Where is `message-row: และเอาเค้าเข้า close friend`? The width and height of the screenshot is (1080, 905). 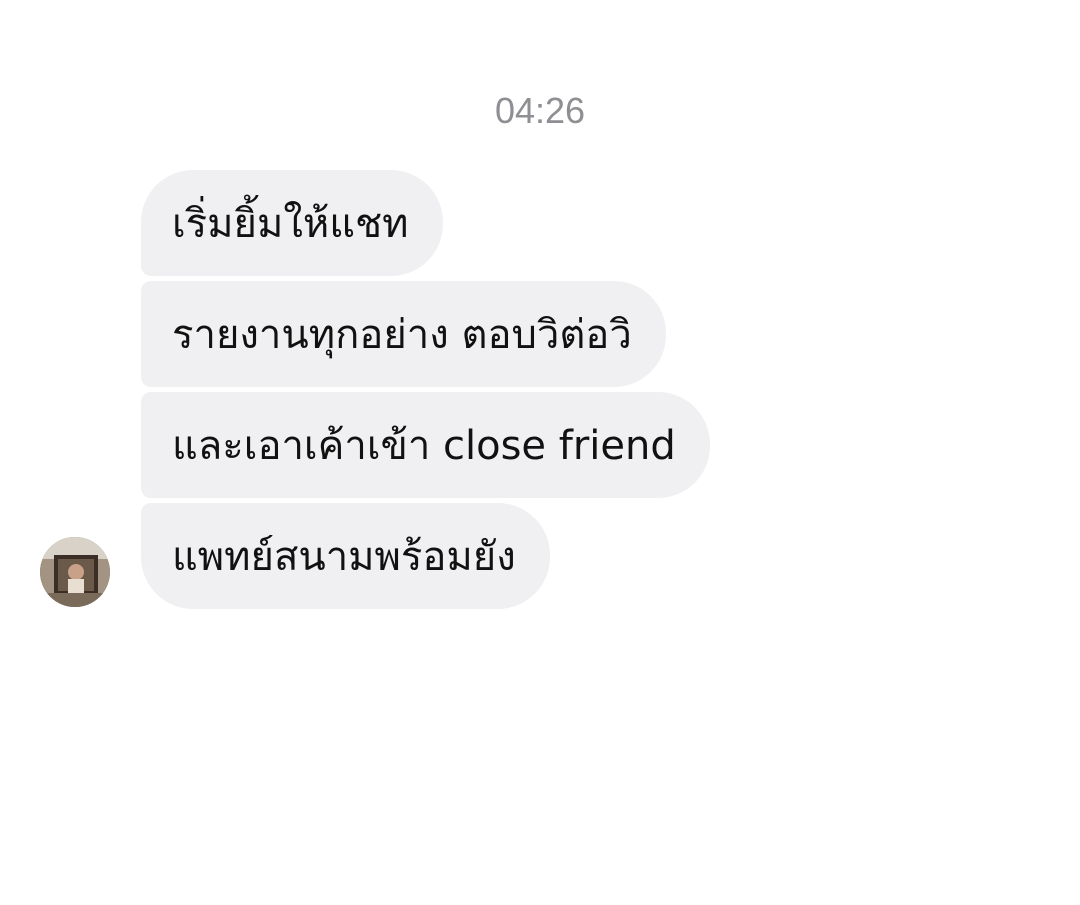 message-row: และเอาเค้าเข้า close friend is located at coordinates (491, 445).